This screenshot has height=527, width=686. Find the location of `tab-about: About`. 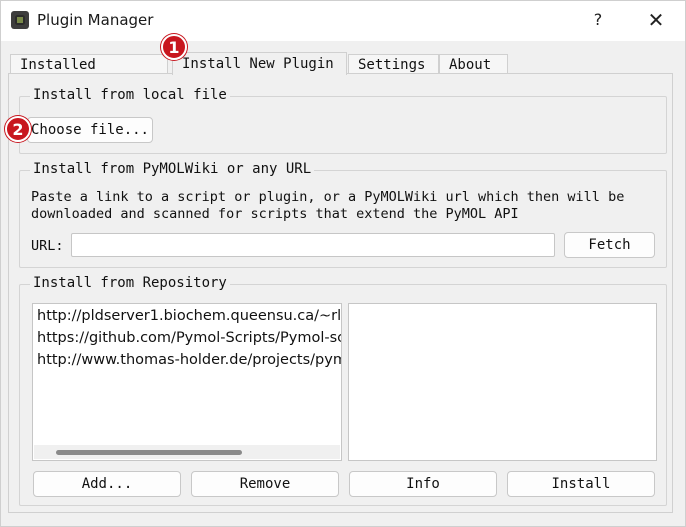

tab-about: About is located at coordinates (473, 64).